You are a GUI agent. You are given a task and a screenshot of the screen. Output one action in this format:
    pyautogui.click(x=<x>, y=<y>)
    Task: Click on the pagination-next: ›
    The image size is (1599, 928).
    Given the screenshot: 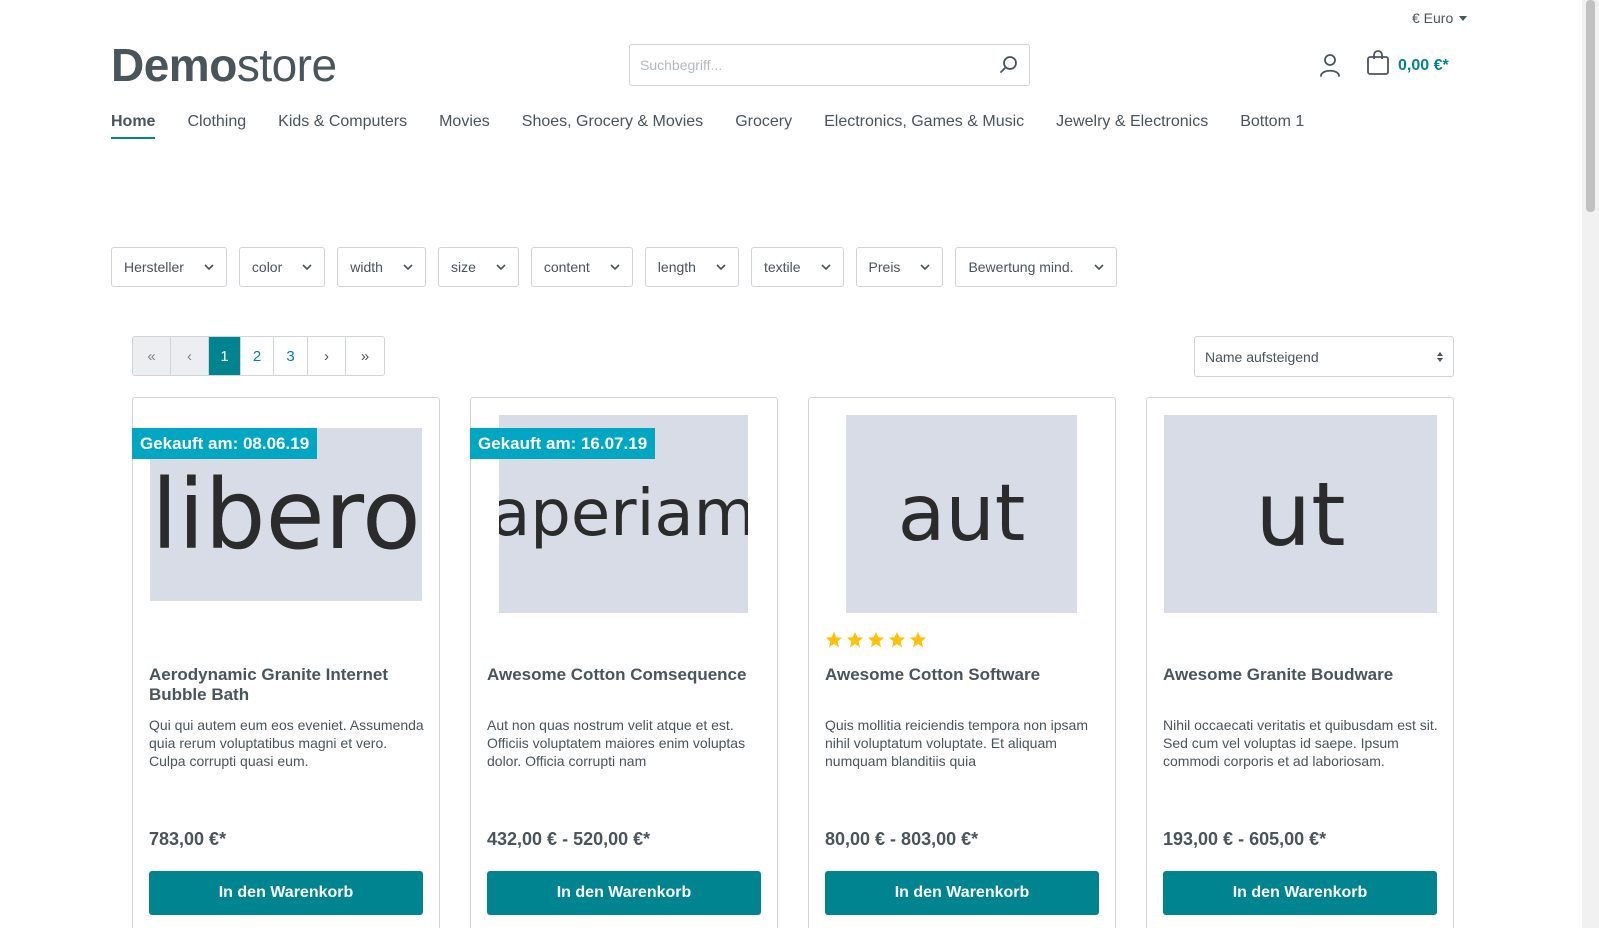 What is the action you would take?
    pyautogui.click(x=327, y=356)
    